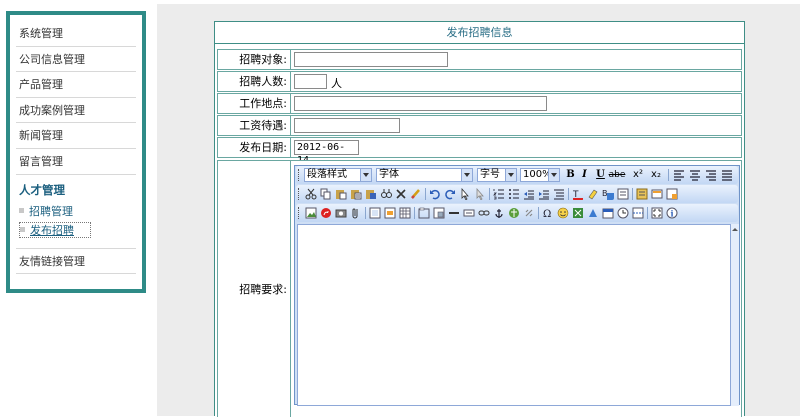 This screenshot has width=800, height=418. I want to click on subscript-button: x₂, so click(656, 175).